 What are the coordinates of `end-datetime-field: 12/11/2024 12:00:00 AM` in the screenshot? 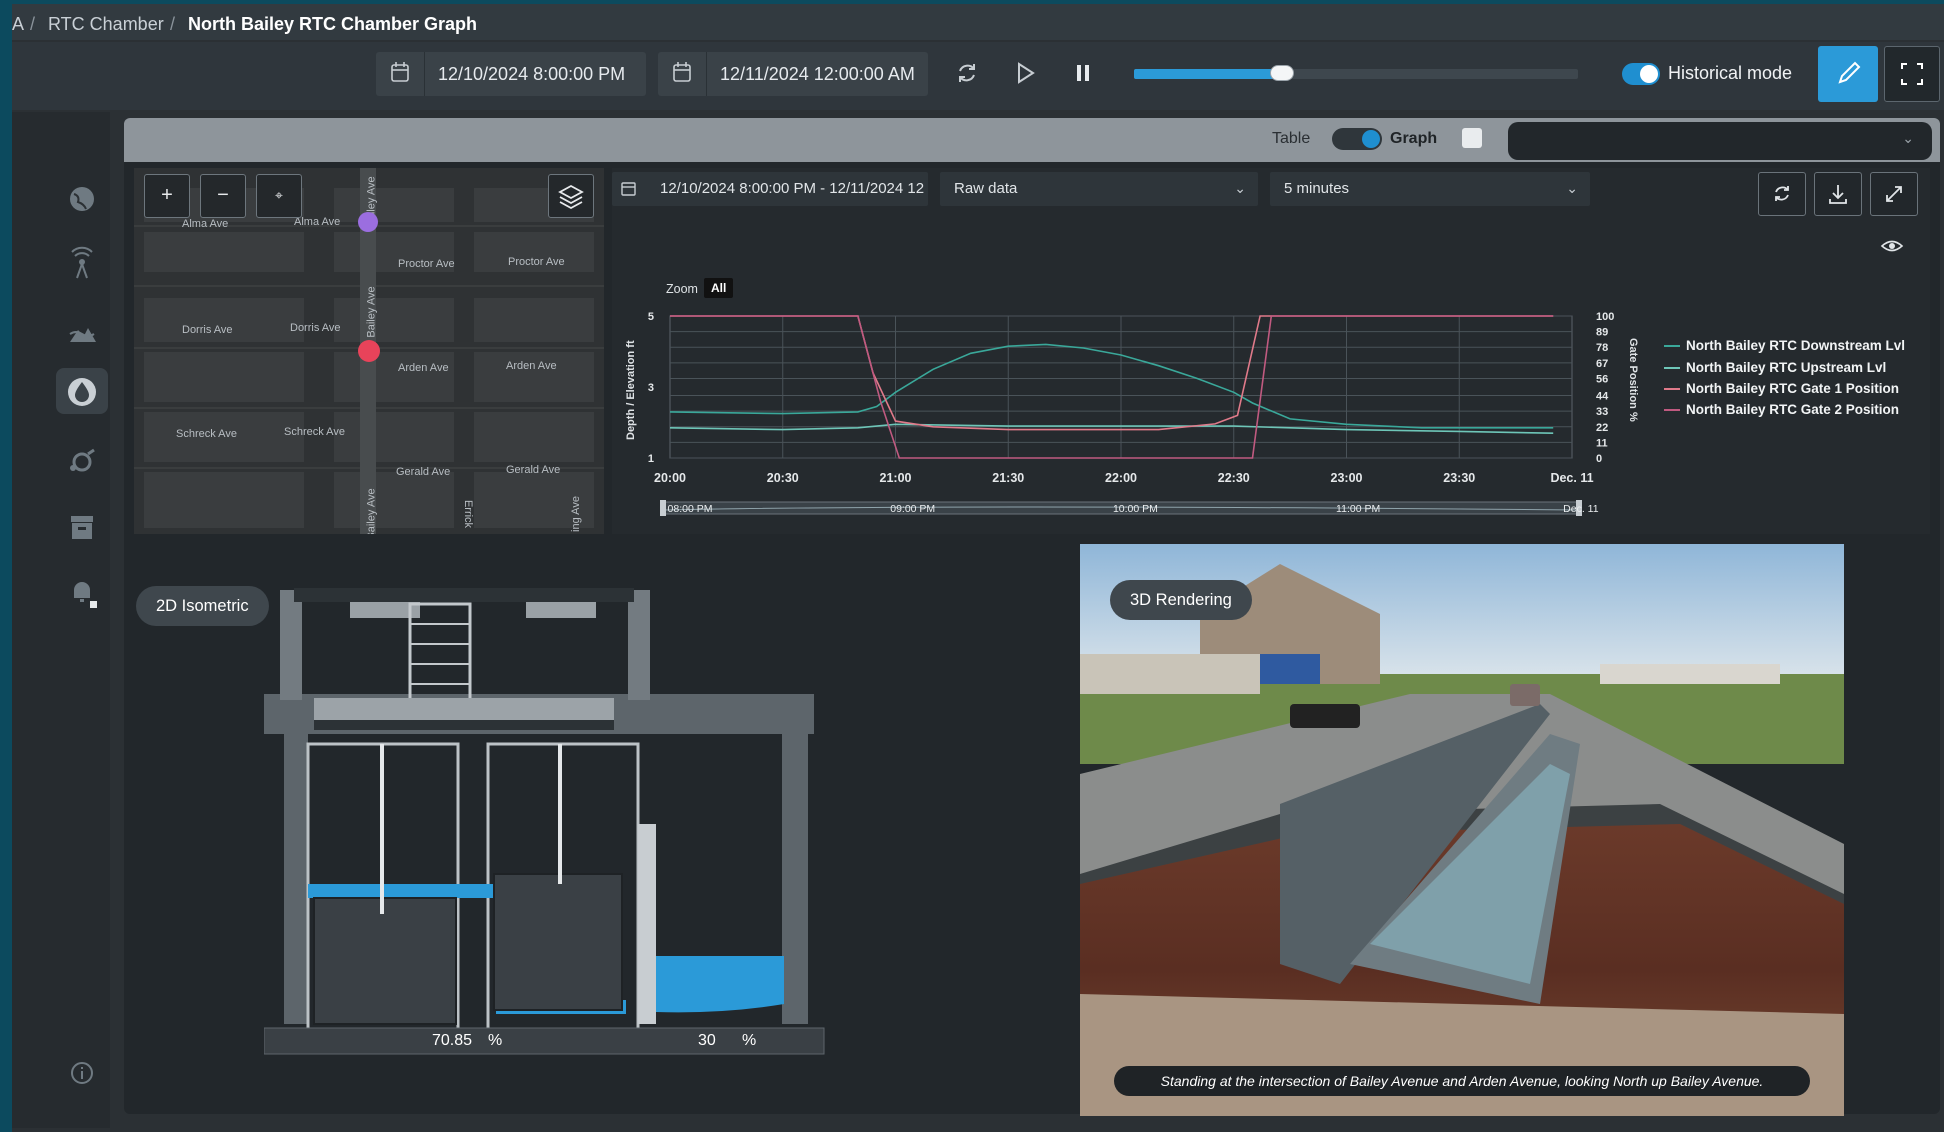 It's located at (793, 74).